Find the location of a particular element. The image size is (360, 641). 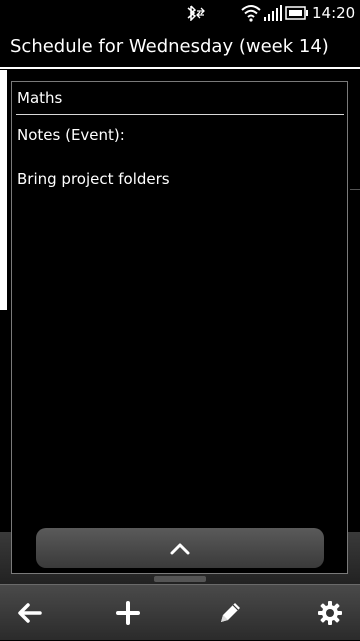

edit-button is located at coordinates (230, 613).